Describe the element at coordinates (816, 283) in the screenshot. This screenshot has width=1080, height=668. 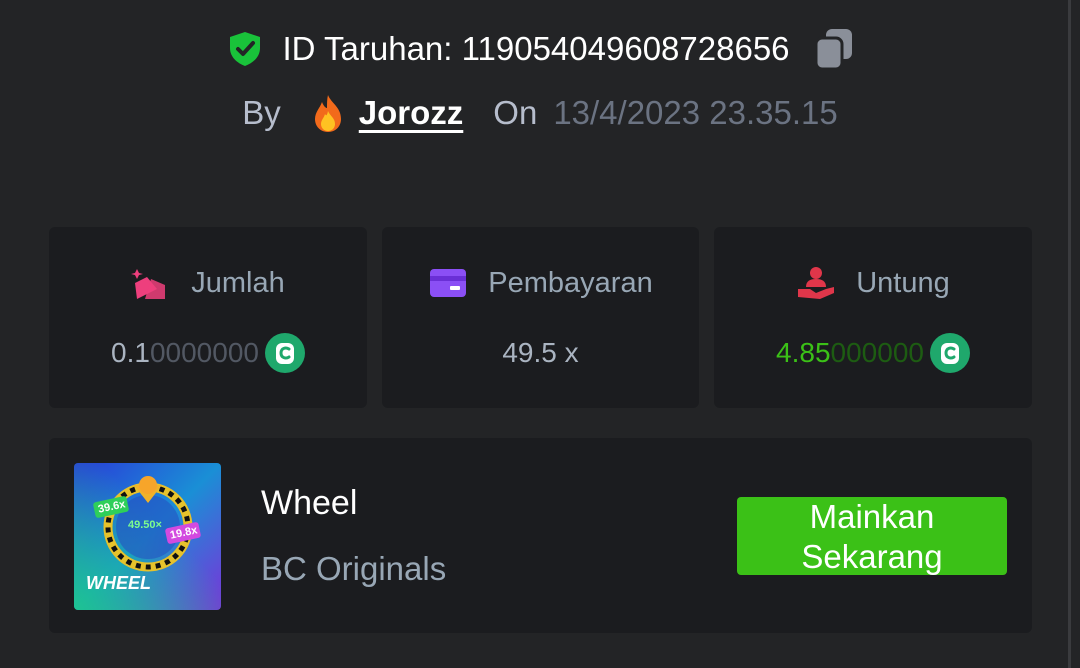
I see `profit-icon` at that location.